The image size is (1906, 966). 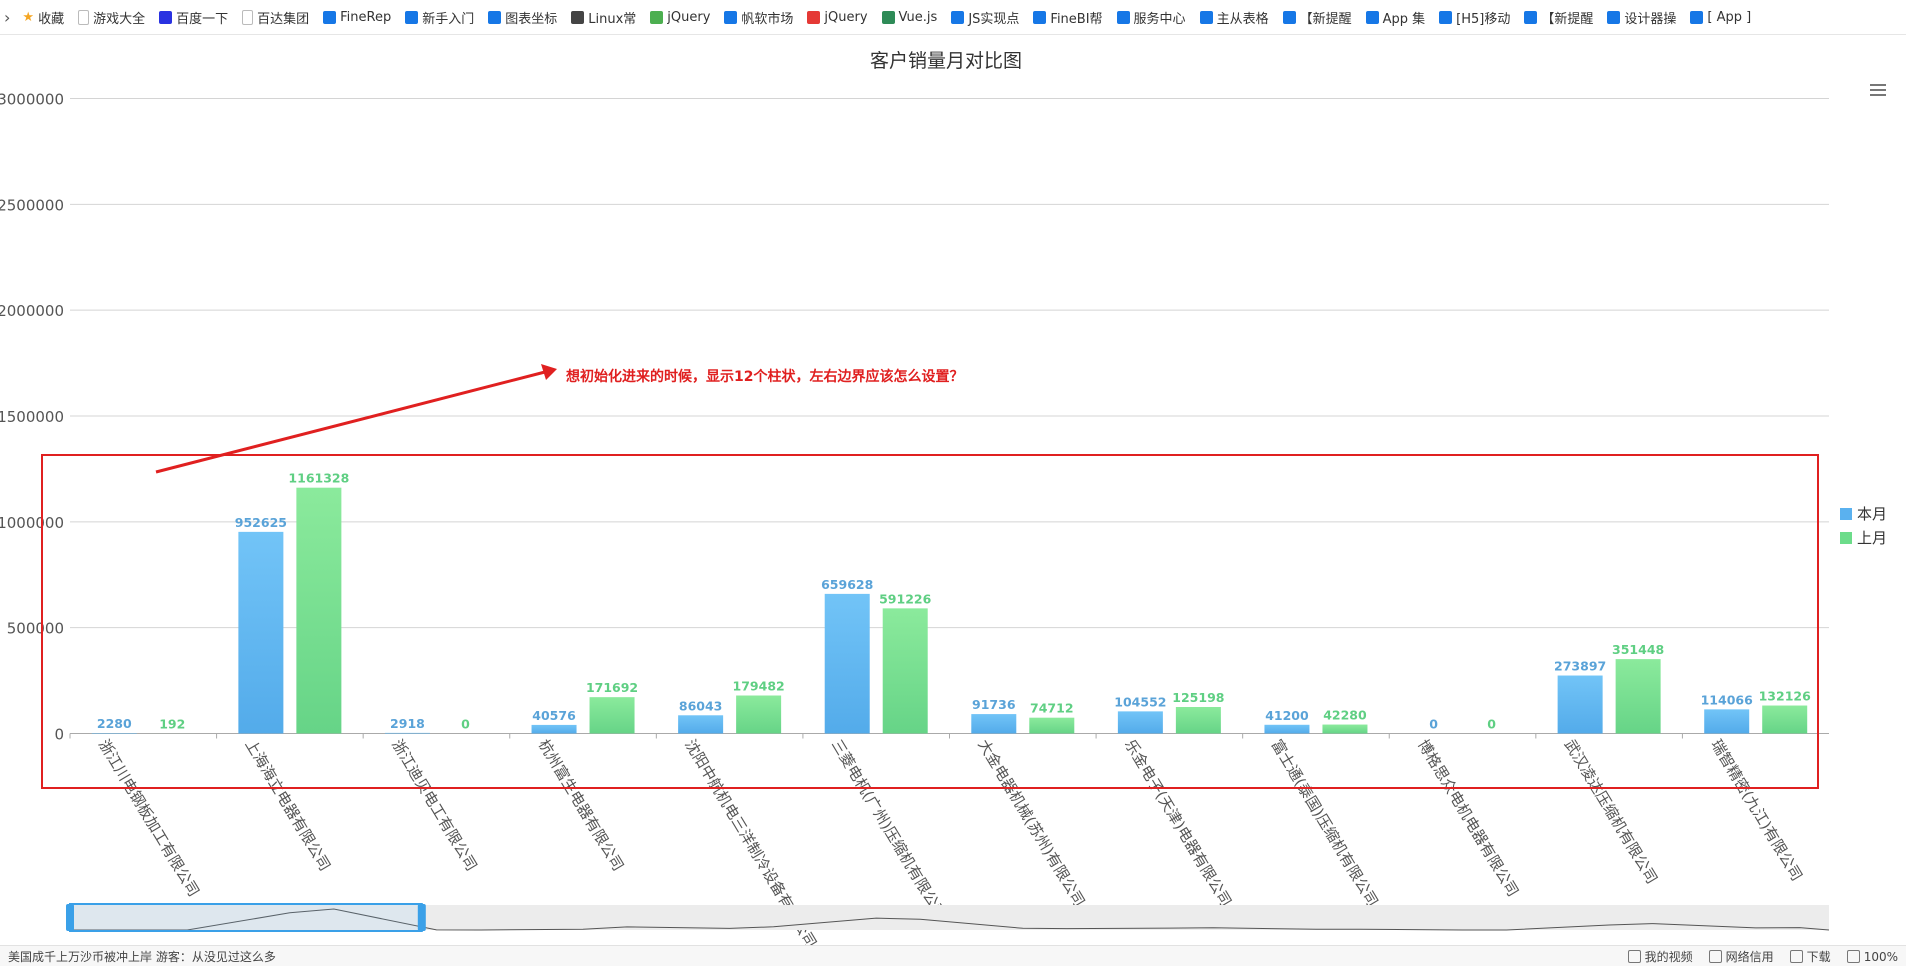 I want to click on bar-value-label: 192, so click(x=172, y=723).